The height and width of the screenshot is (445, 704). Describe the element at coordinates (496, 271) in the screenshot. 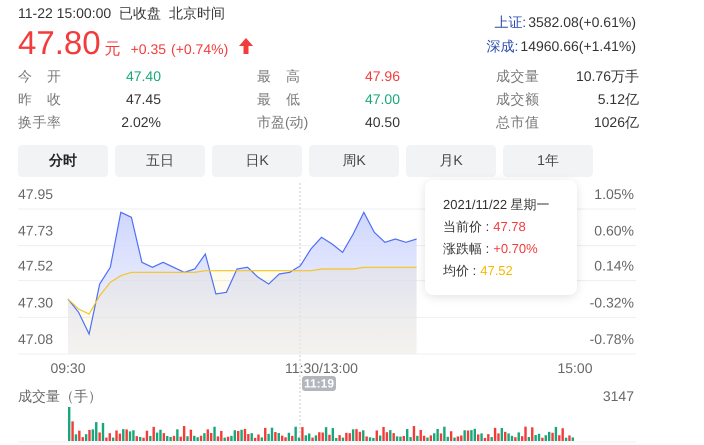

I see `tooltip-value: 47.52` at that location.